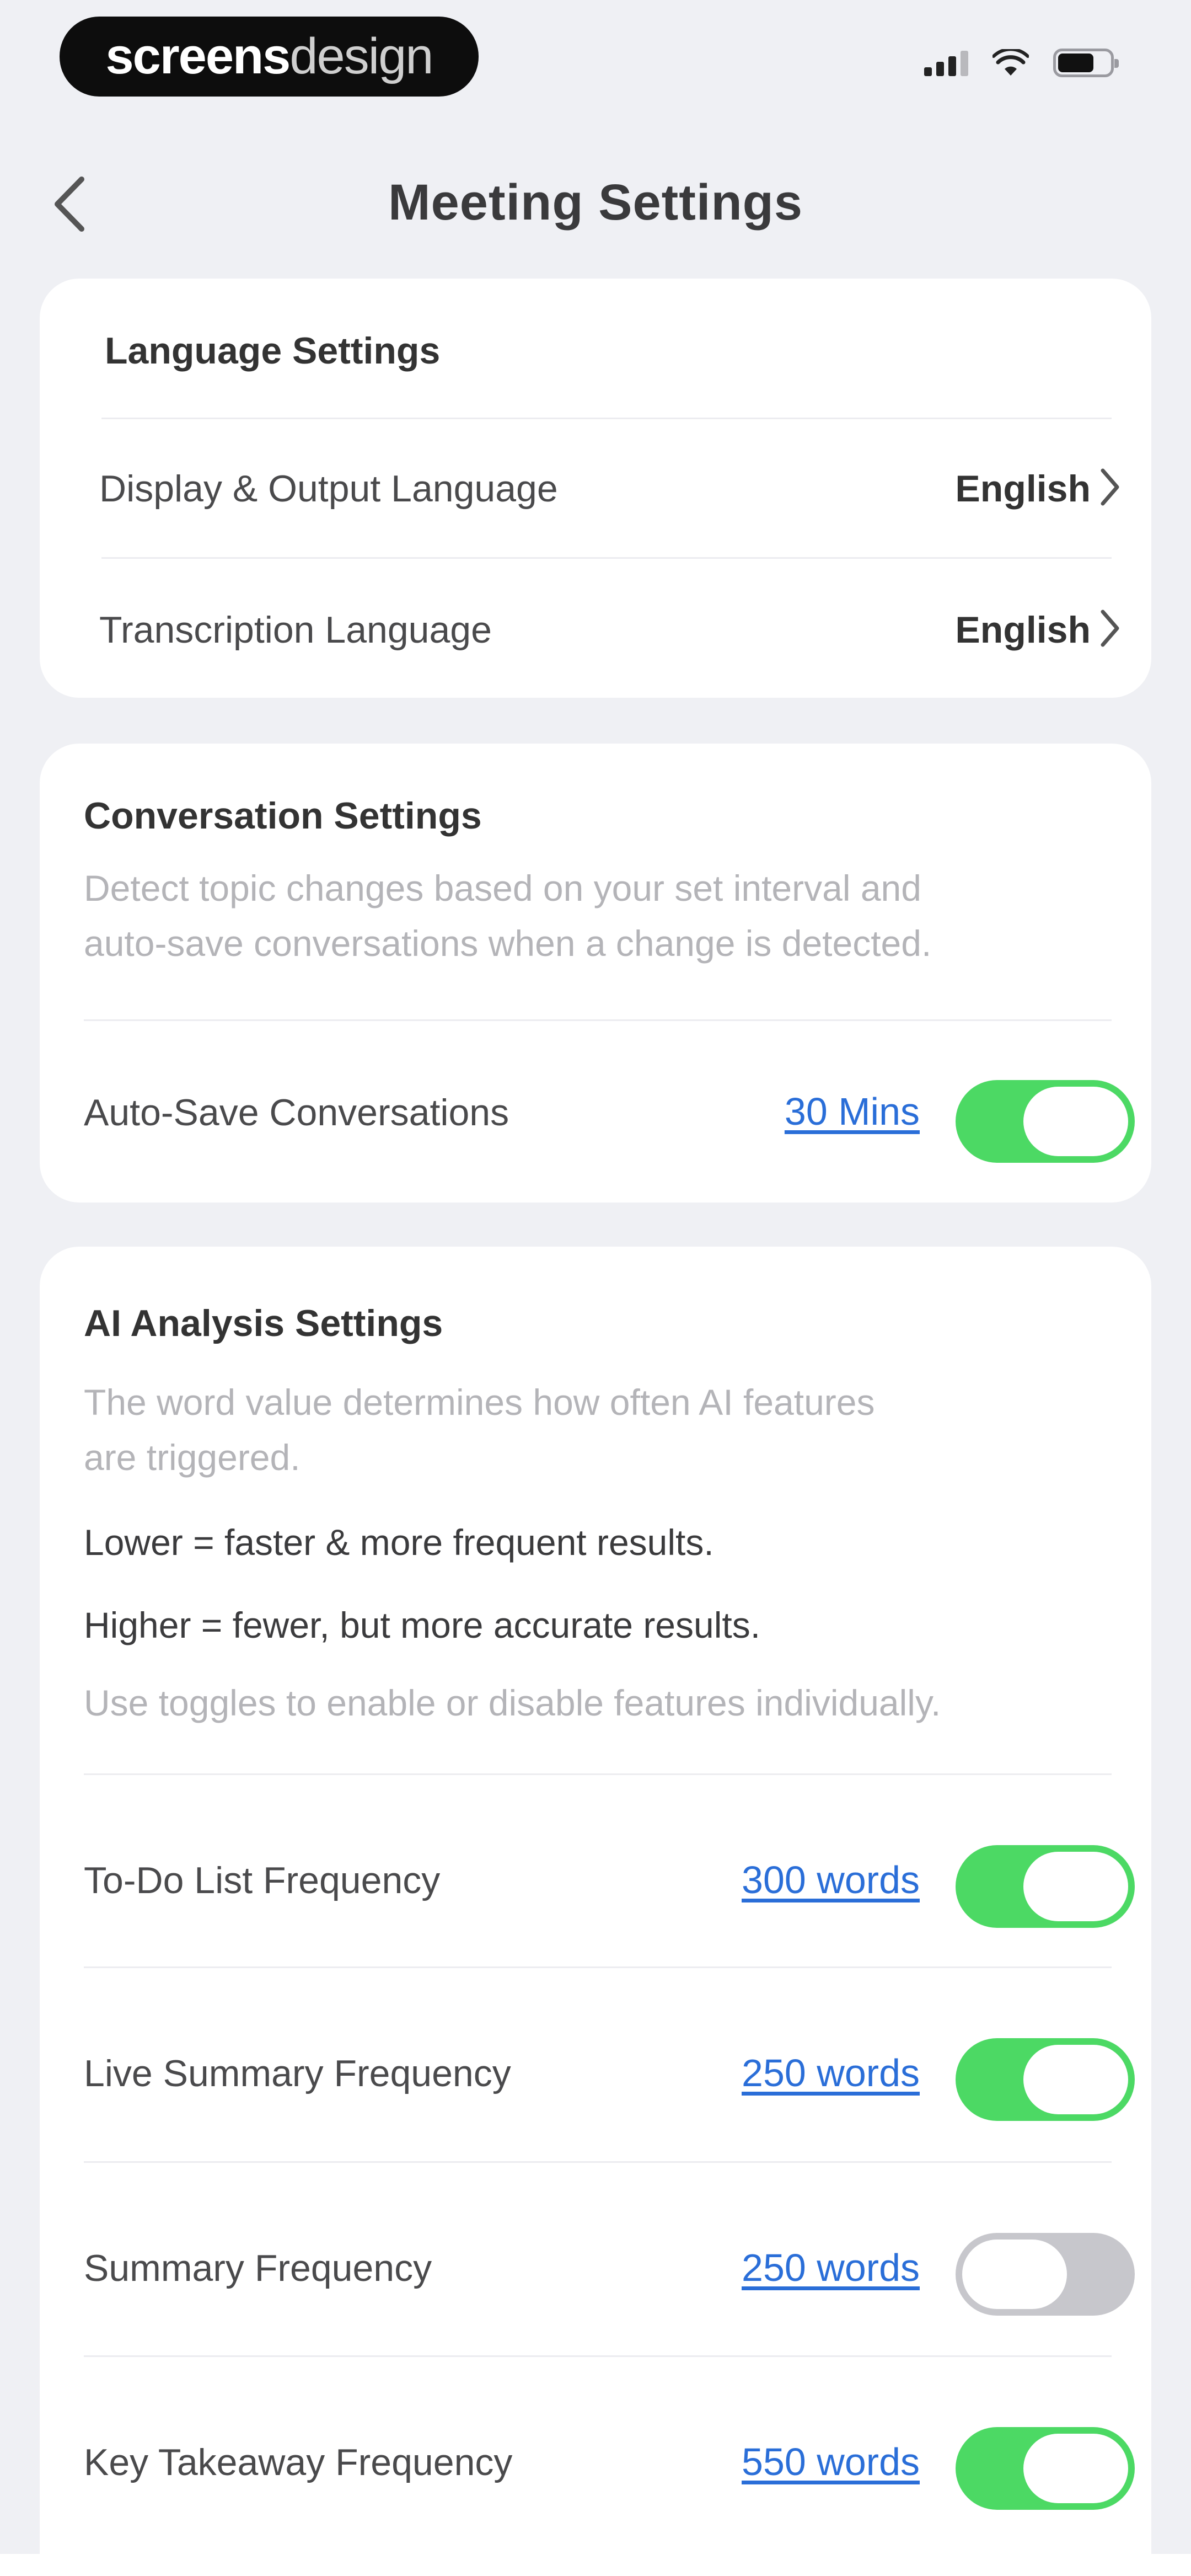 The width and height of the screenshot is (1191, 2576). Describe the element at coordinates (1011, 62) in the screenshot. I see `wifi-icon` at that location.